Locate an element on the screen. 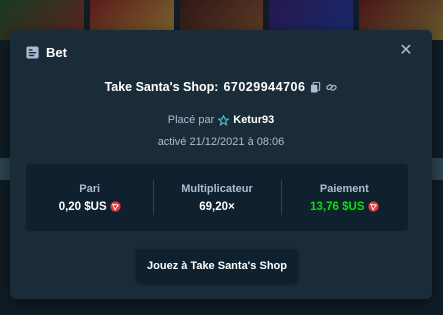 The image size is (443, 315). modal-header: Bet is located at coordinates (46, 52).